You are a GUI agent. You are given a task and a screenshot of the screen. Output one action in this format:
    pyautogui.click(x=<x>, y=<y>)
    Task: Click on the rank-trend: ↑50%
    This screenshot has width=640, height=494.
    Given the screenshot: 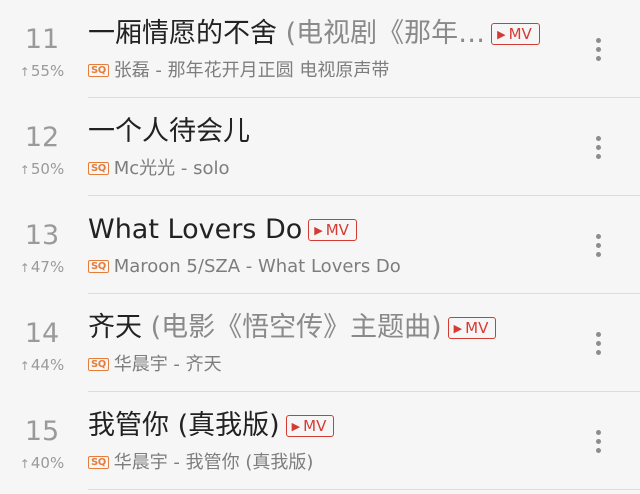 What is the action you would take?
    pyautogui.click(x=42, y=169)
    